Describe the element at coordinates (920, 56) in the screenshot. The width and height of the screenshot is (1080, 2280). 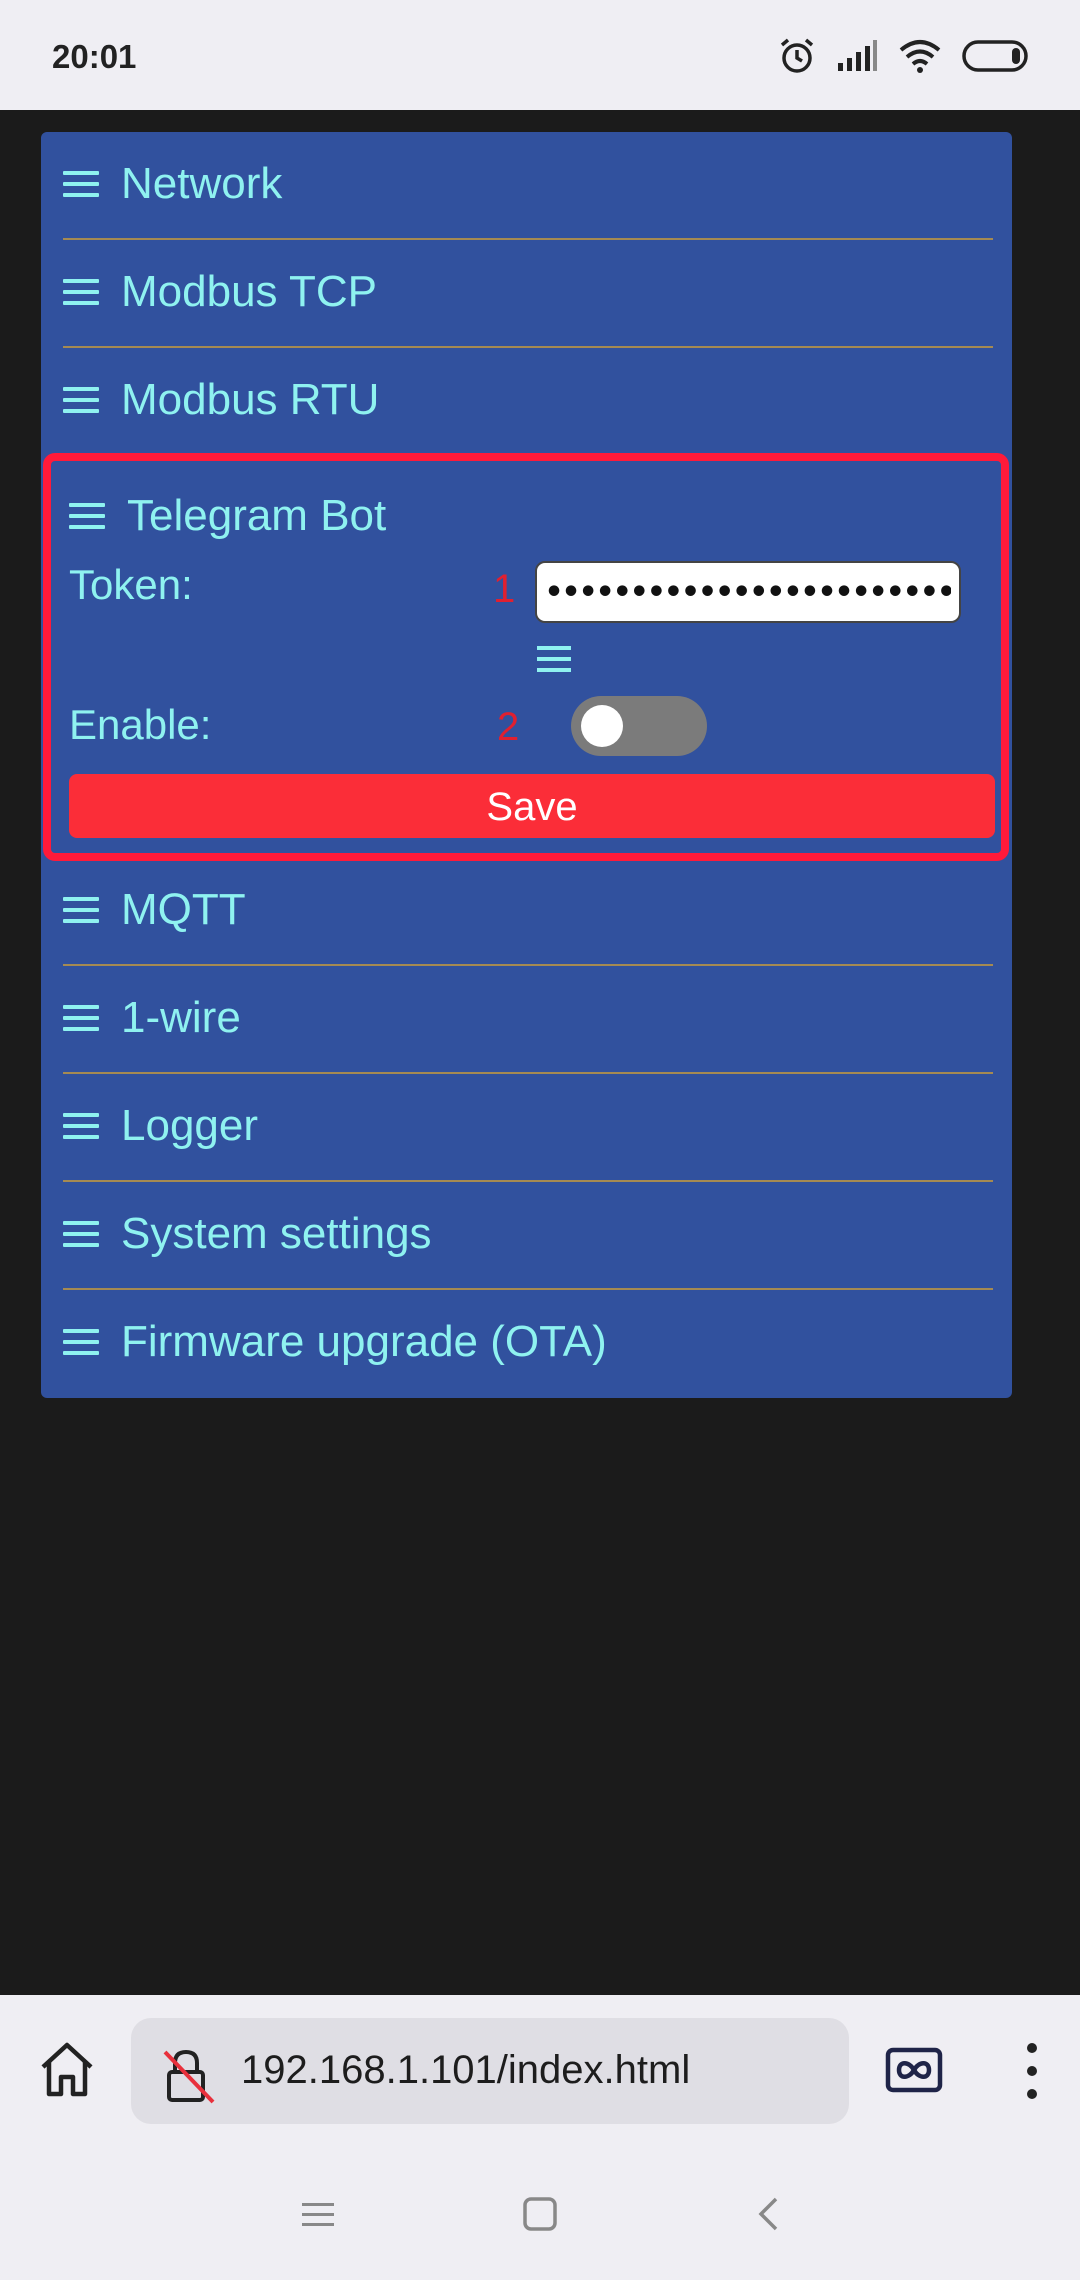
I see `wifi-icon` at that location.